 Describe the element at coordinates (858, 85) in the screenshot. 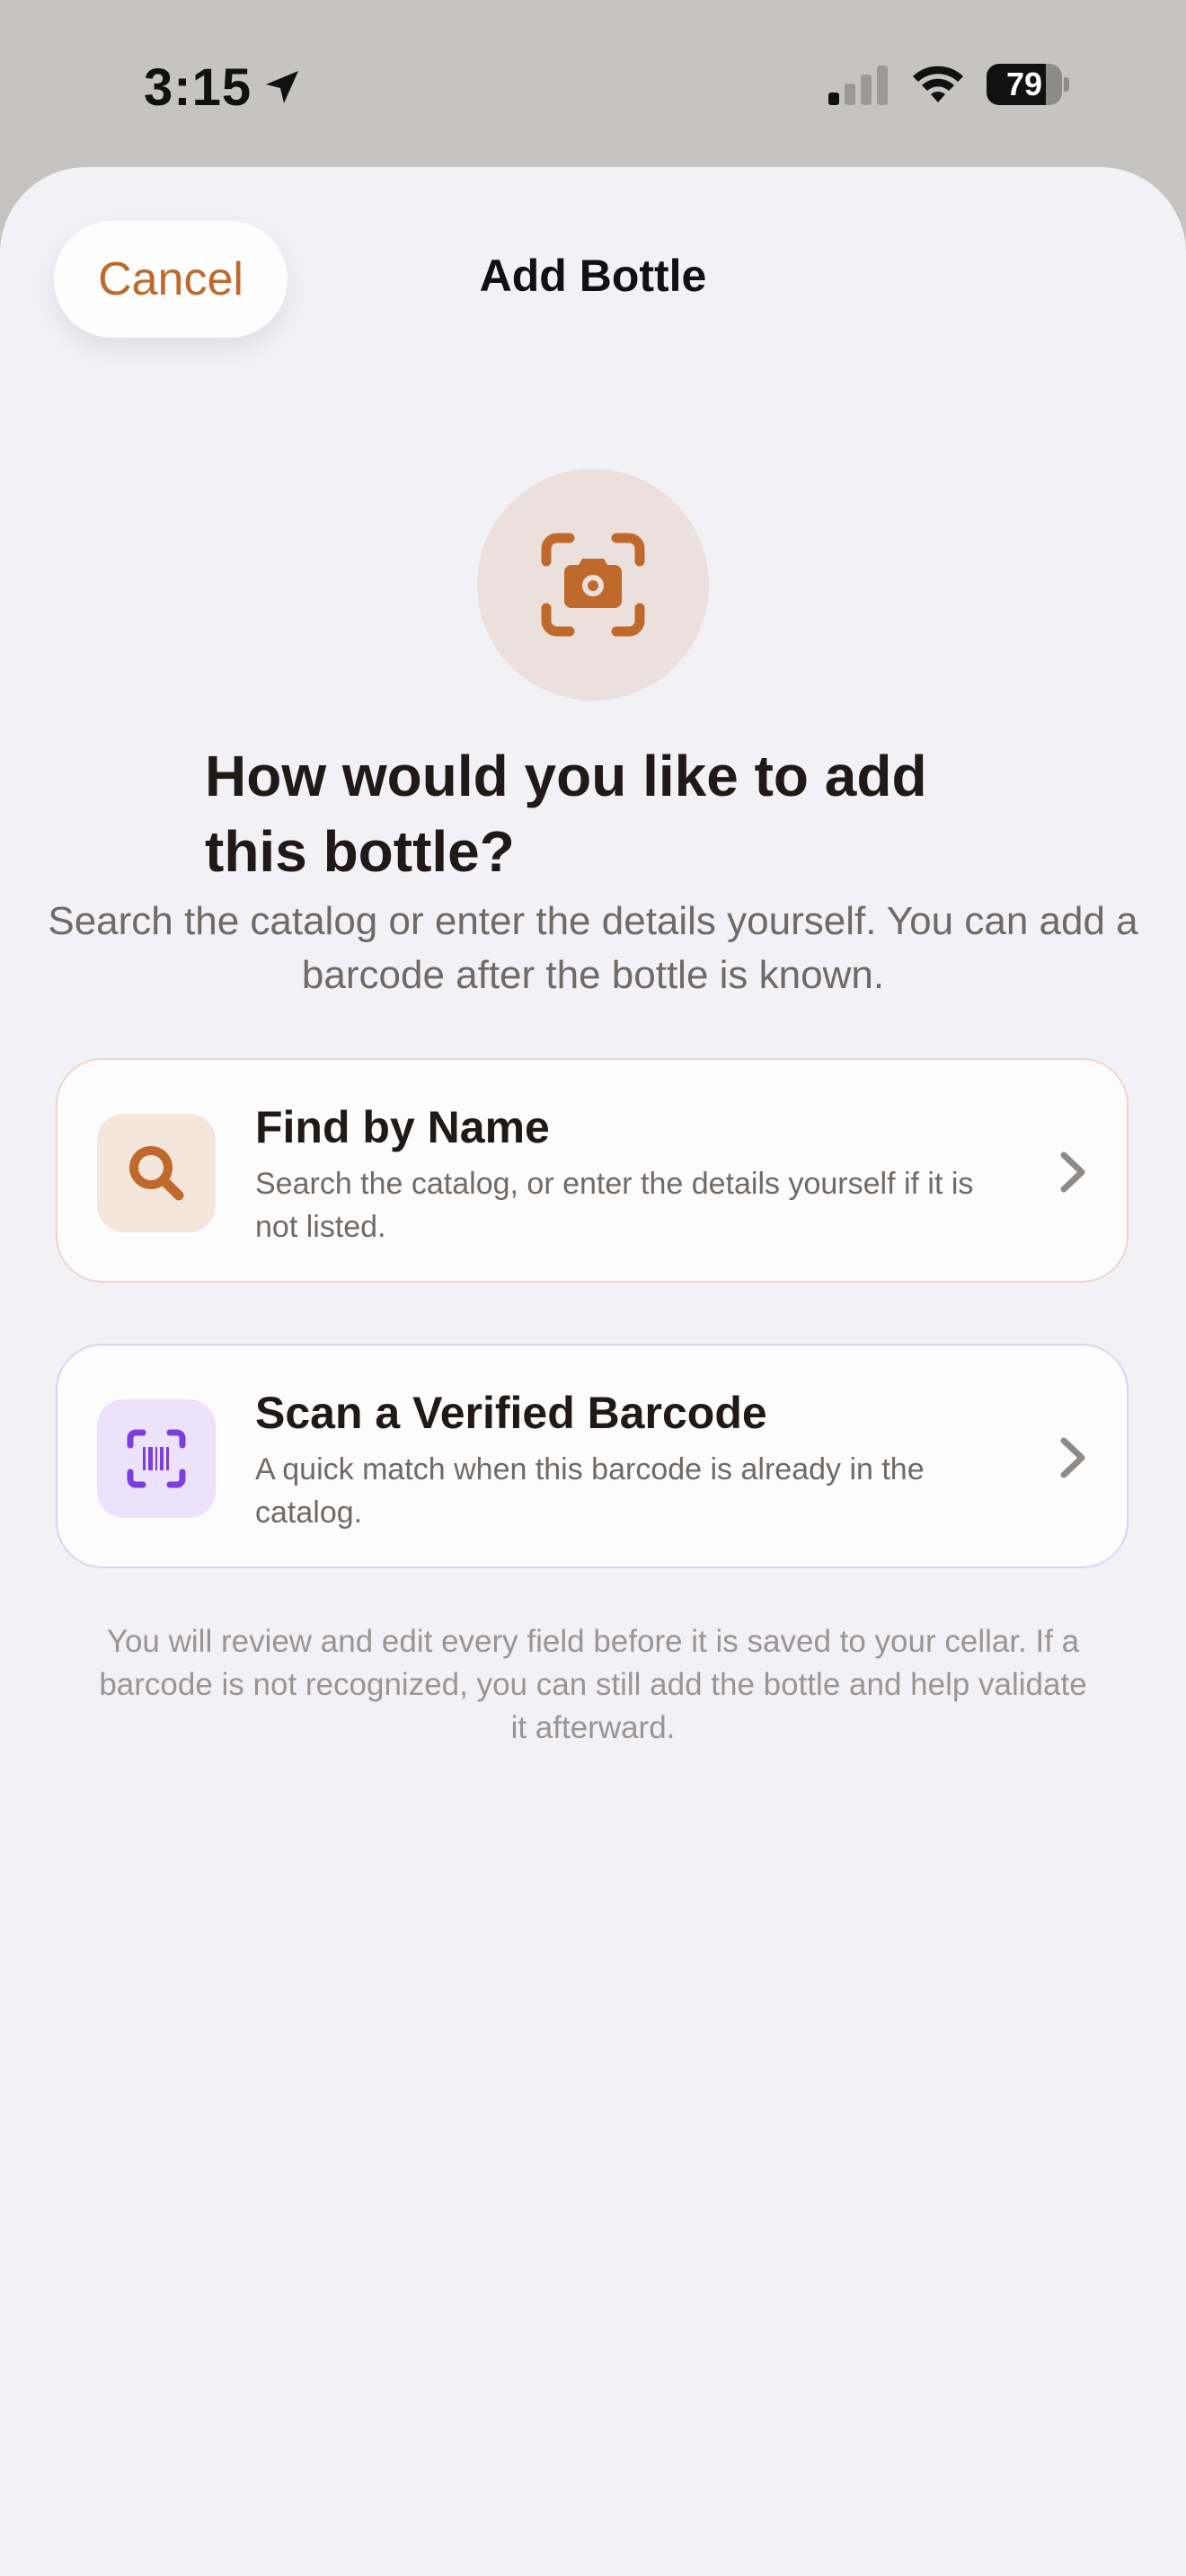

I see `signal-icon` at that location.